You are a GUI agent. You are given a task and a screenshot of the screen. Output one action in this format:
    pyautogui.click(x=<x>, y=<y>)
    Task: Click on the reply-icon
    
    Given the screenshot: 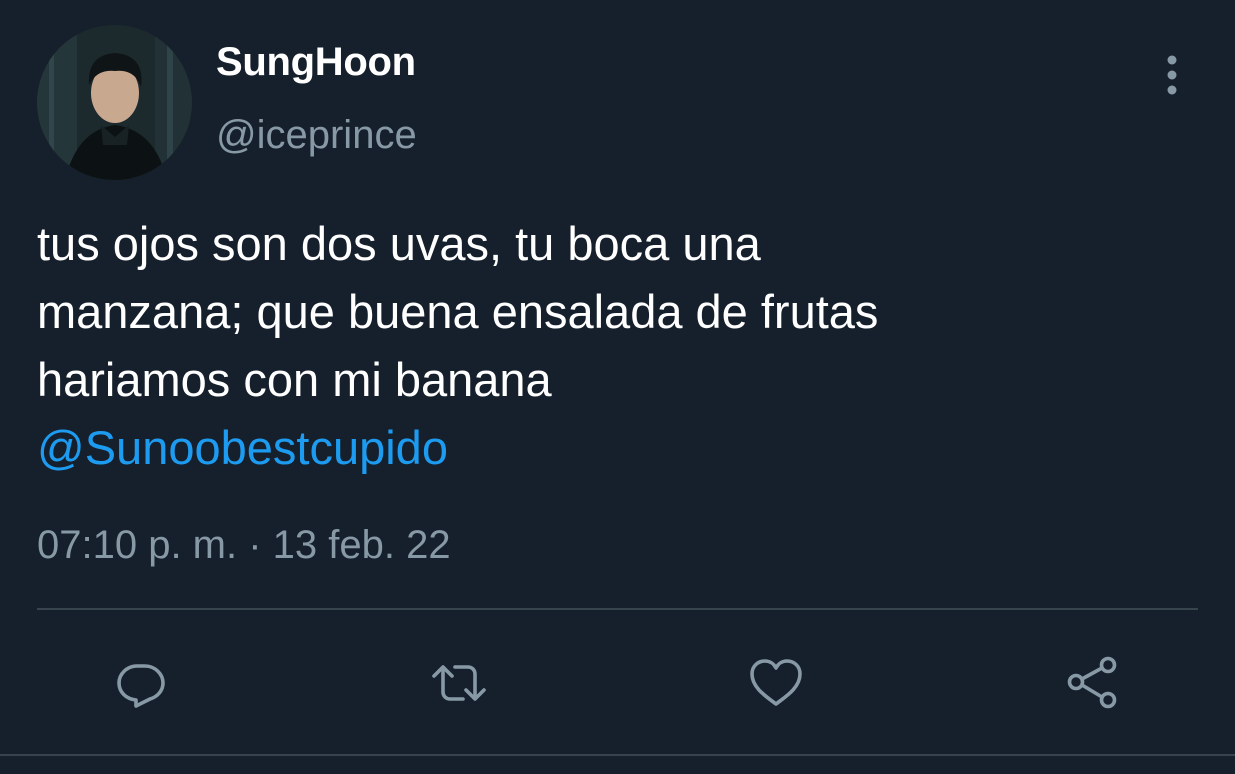 What is the action you would take?
    pyautogui.click(x=141, y=686)
    